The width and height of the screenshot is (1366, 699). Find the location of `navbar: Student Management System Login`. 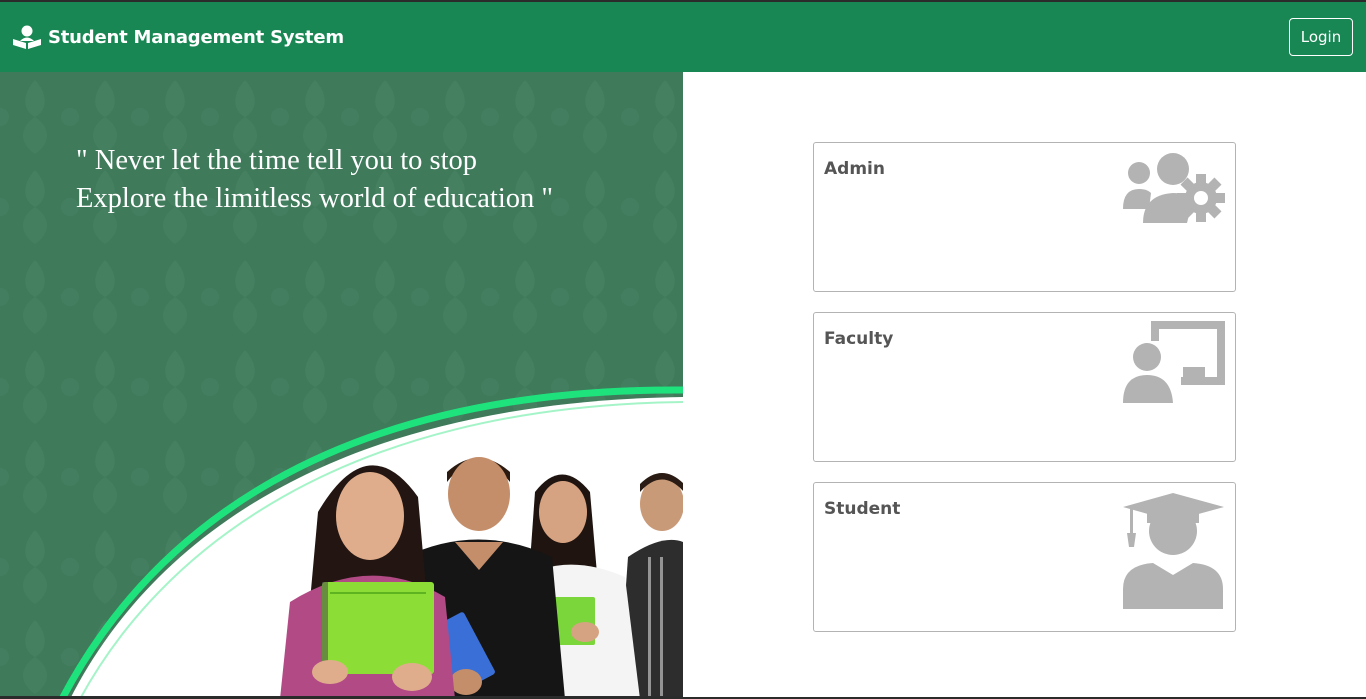

navbar: Student Management System Login is located at coordinates (683, 37).